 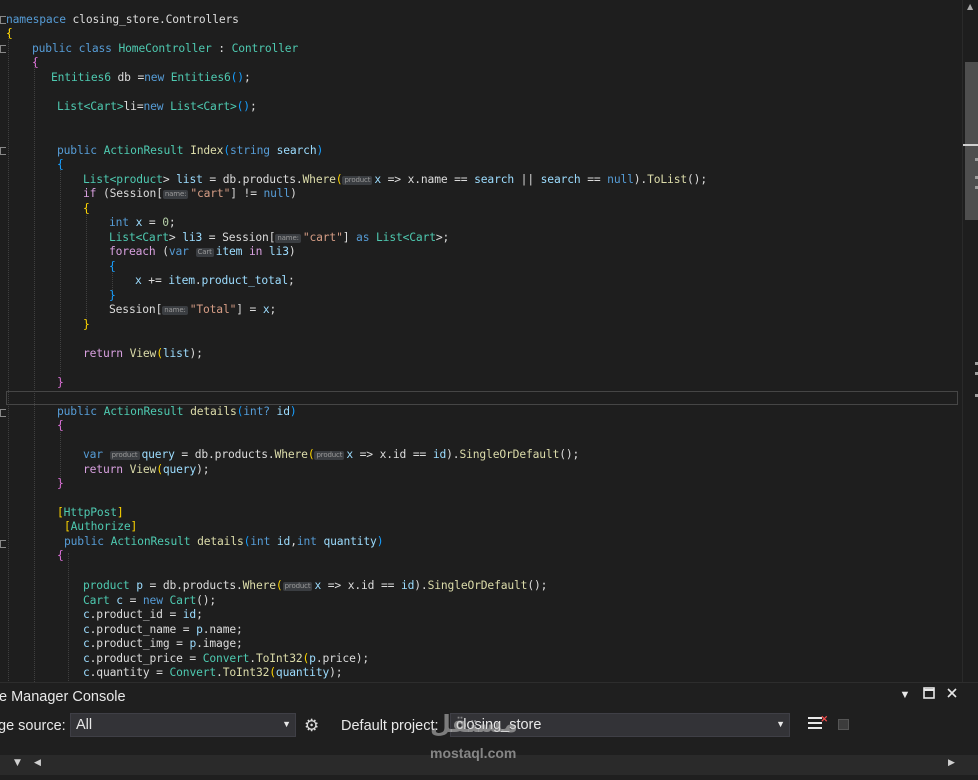 What do you see at coordinates (213, 672) in the screenshot?
I see `code-line: c.quantity = Convert.ToInt32(quantity);` at bounding box center [213, 672].